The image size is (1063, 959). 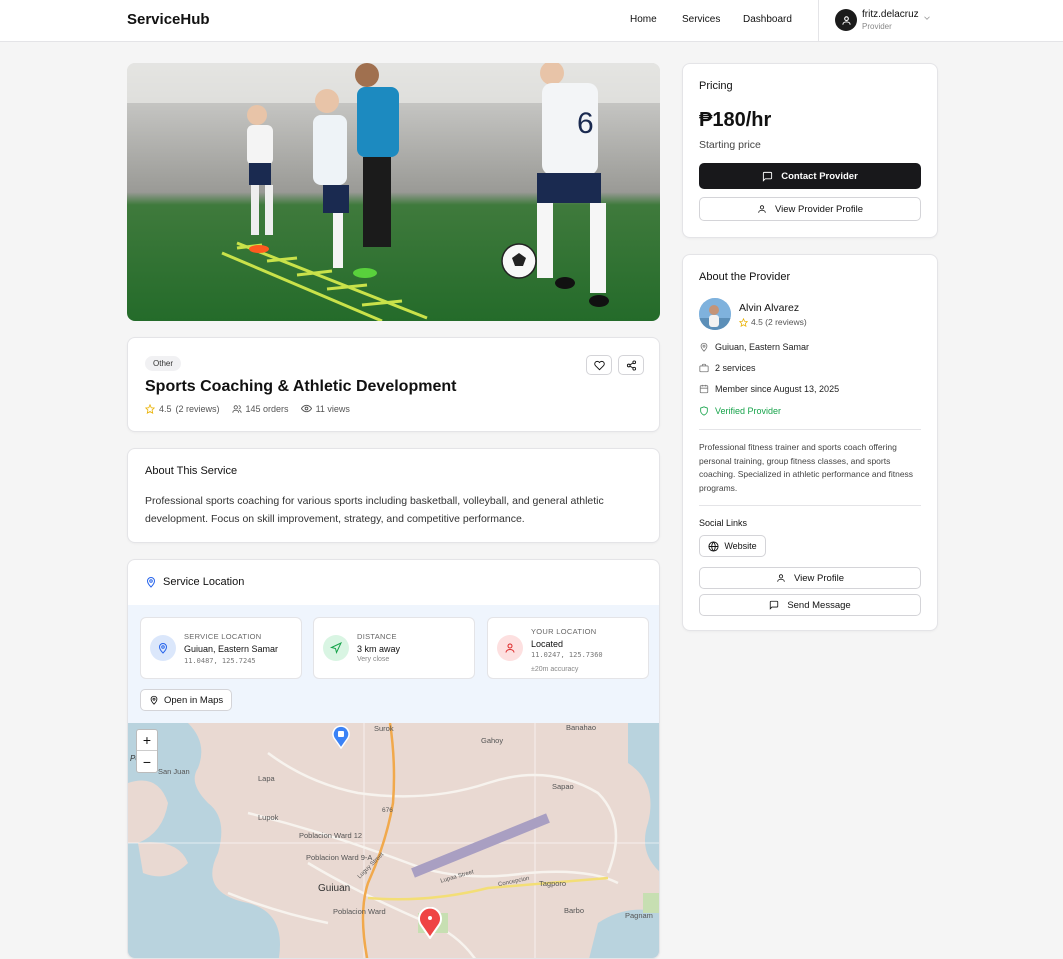 I want to click on category-badge: Other, so click(x=163, y=363).